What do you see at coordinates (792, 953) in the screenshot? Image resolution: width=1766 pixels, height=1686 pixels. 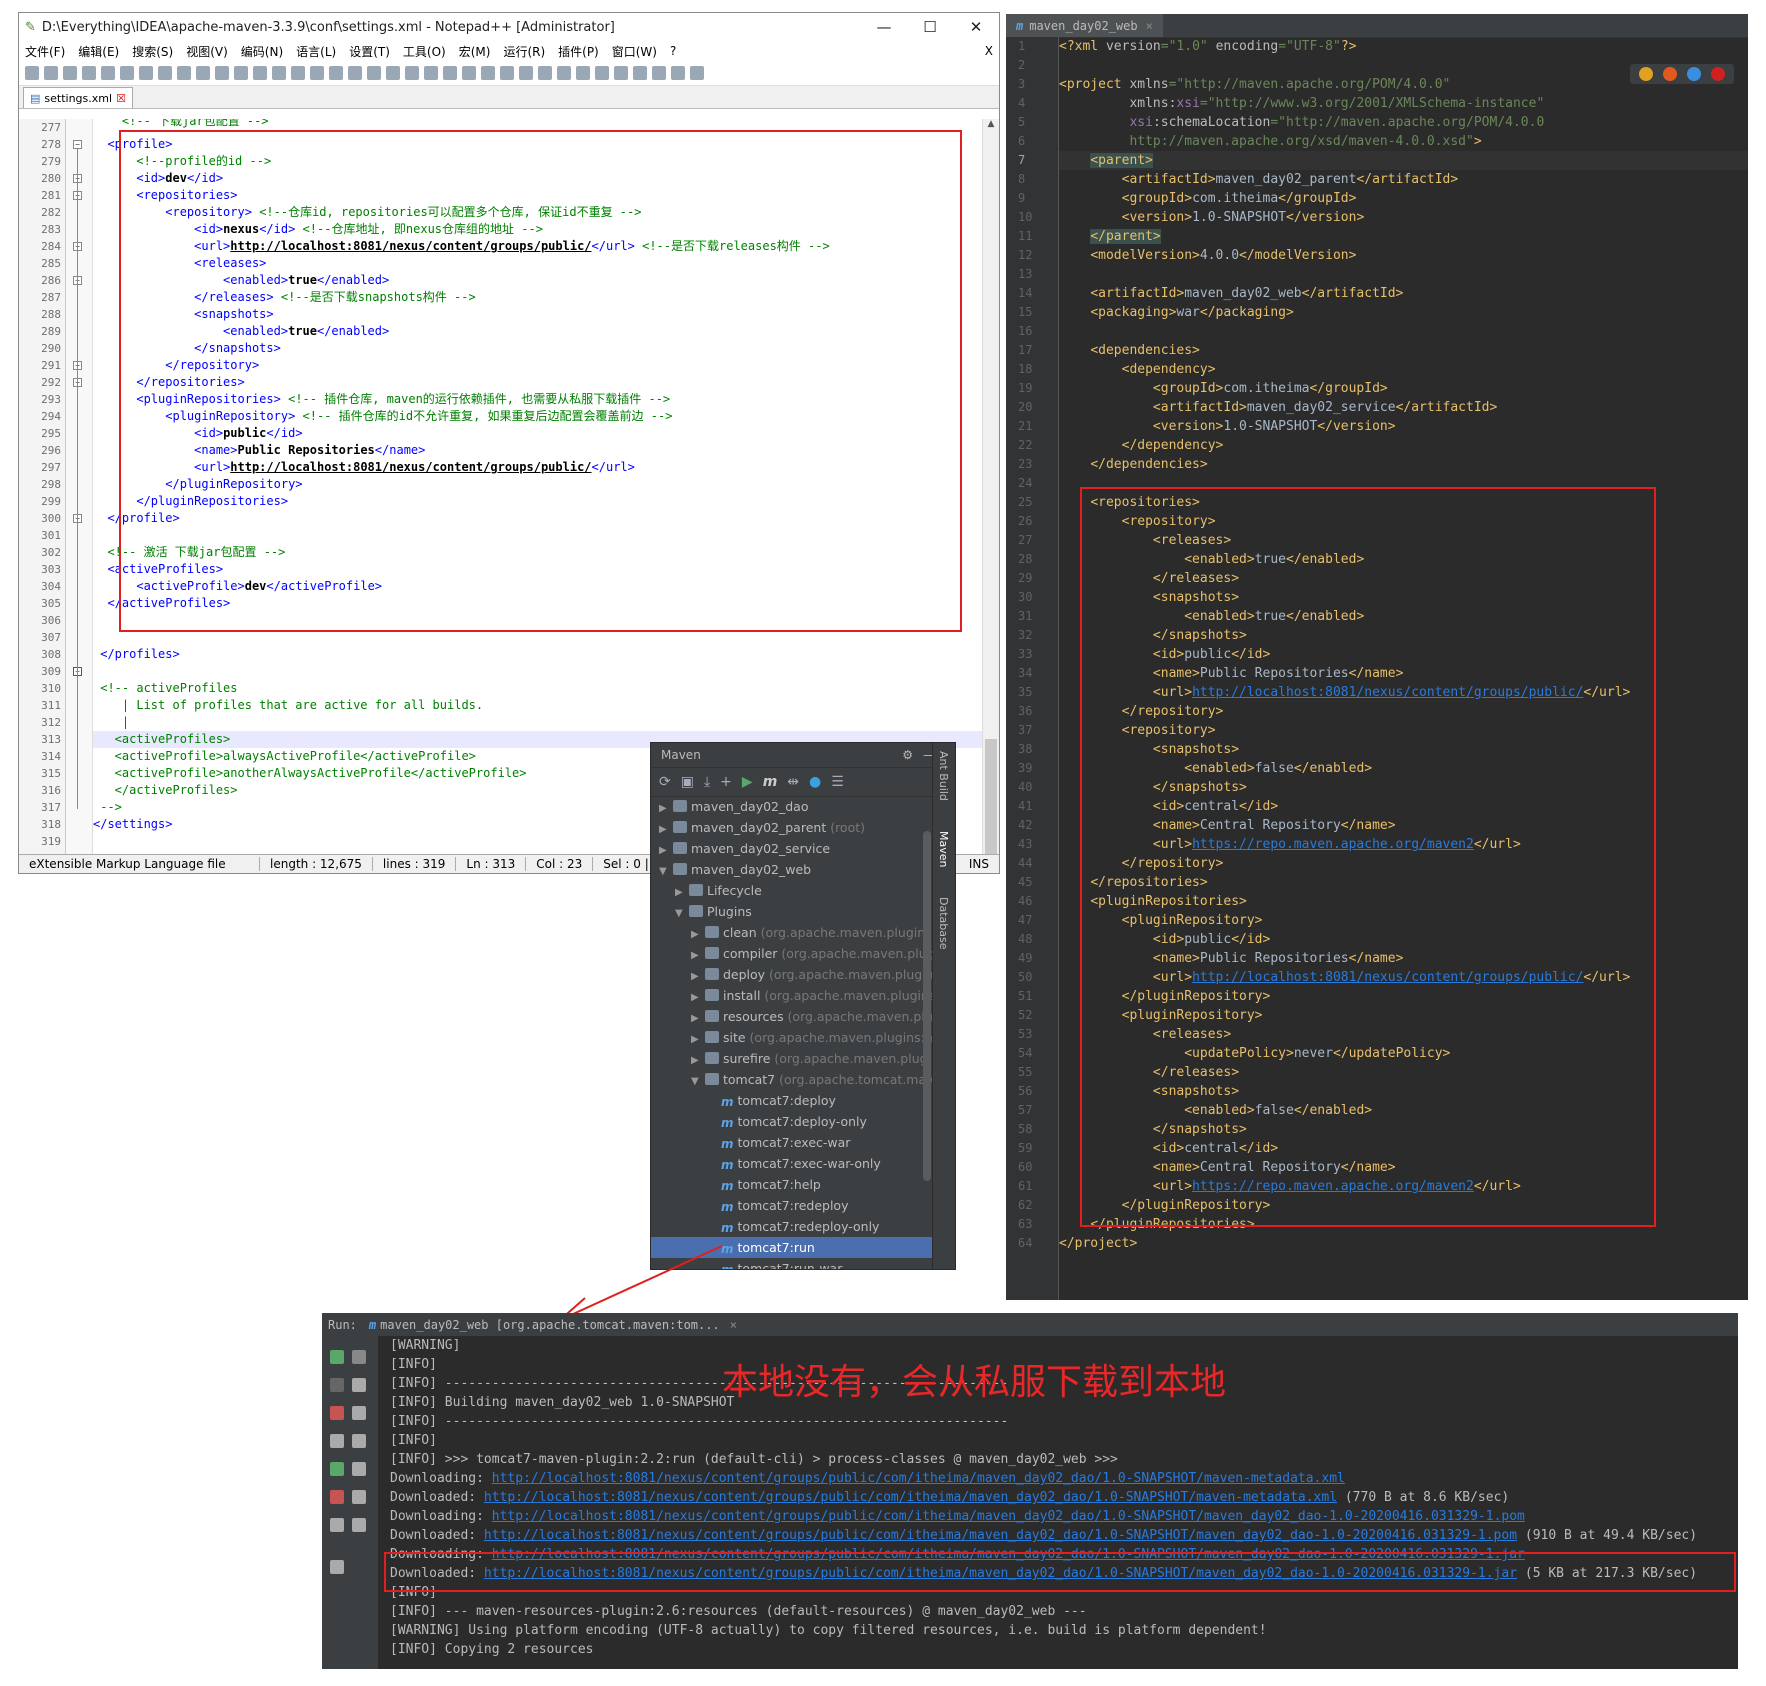 I see `maven-plugin-item: ▶ compiler (org.apache.maven.plugin` at bounding box center [792, 953].